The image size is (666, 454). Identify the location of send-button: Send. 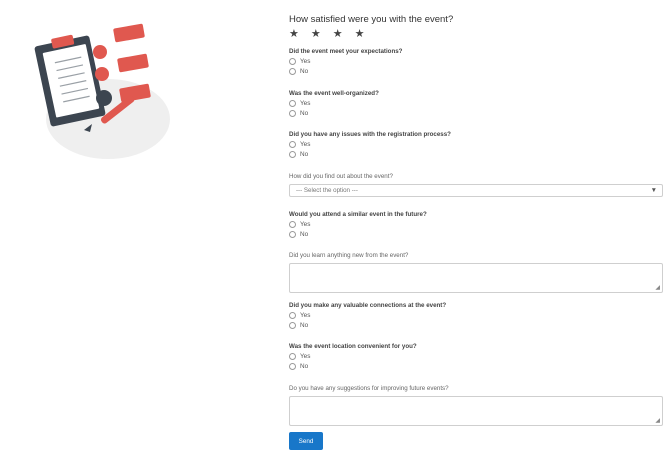
(306, 441).